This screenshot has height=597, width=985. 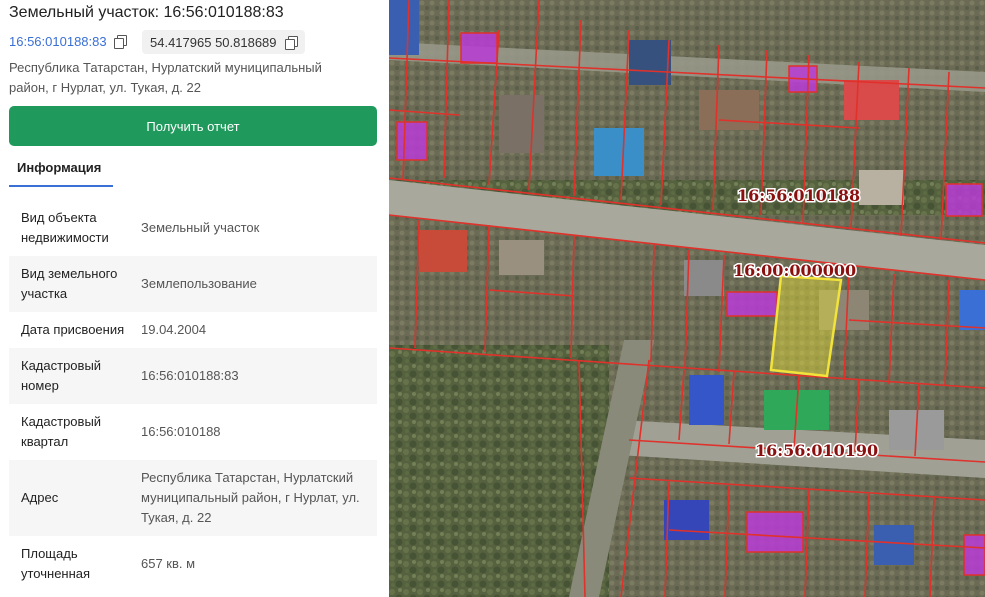 What do you see at coordinates (58, 41) in the screenshot?
I see `cadastral-number-text: 16:56:010188:83` at bounding box center [58, 41].